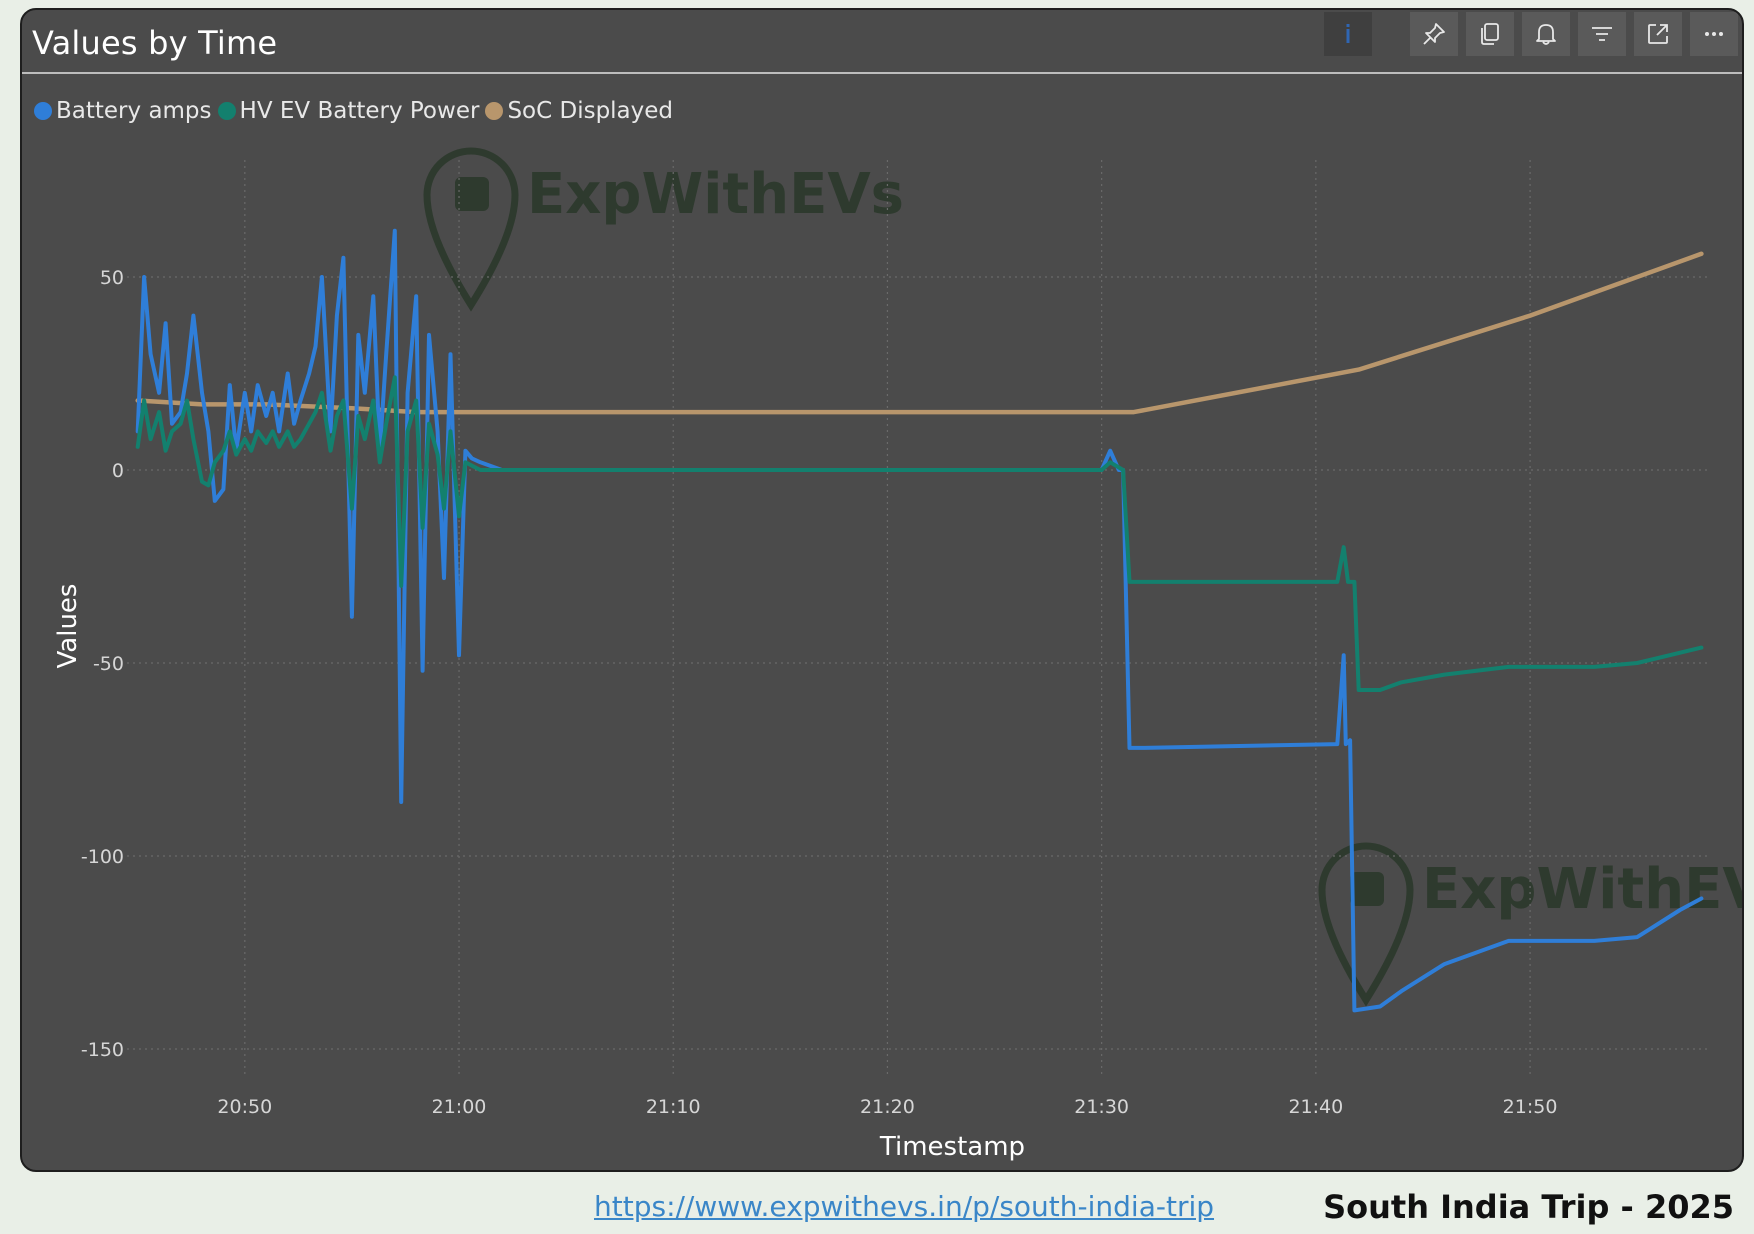  I want to click on y-tick-label: -50, so click(108, 664).